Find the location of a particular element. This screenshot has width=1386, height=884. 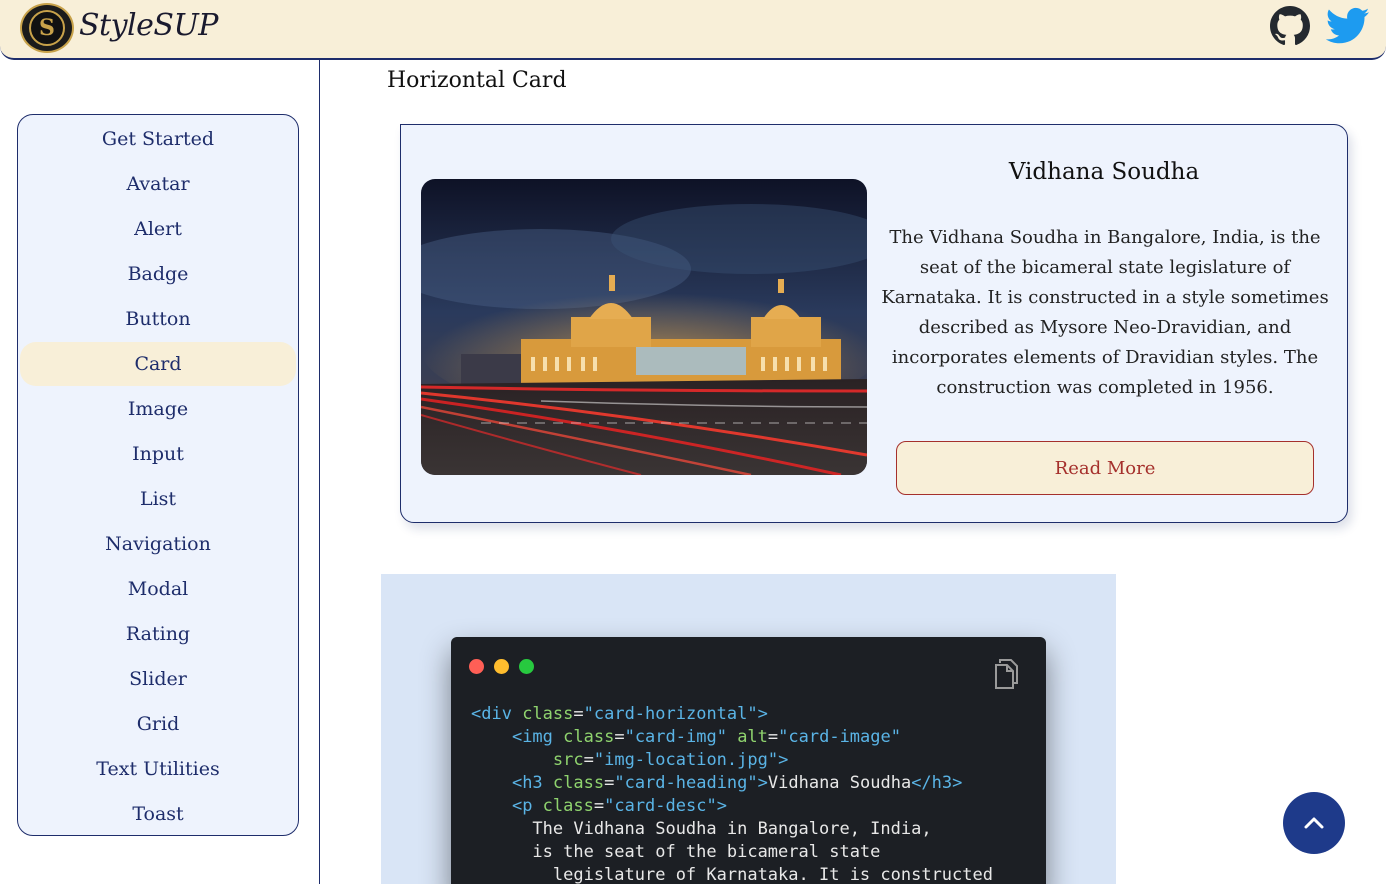

github-icon is located at coordinates (1290, 26).